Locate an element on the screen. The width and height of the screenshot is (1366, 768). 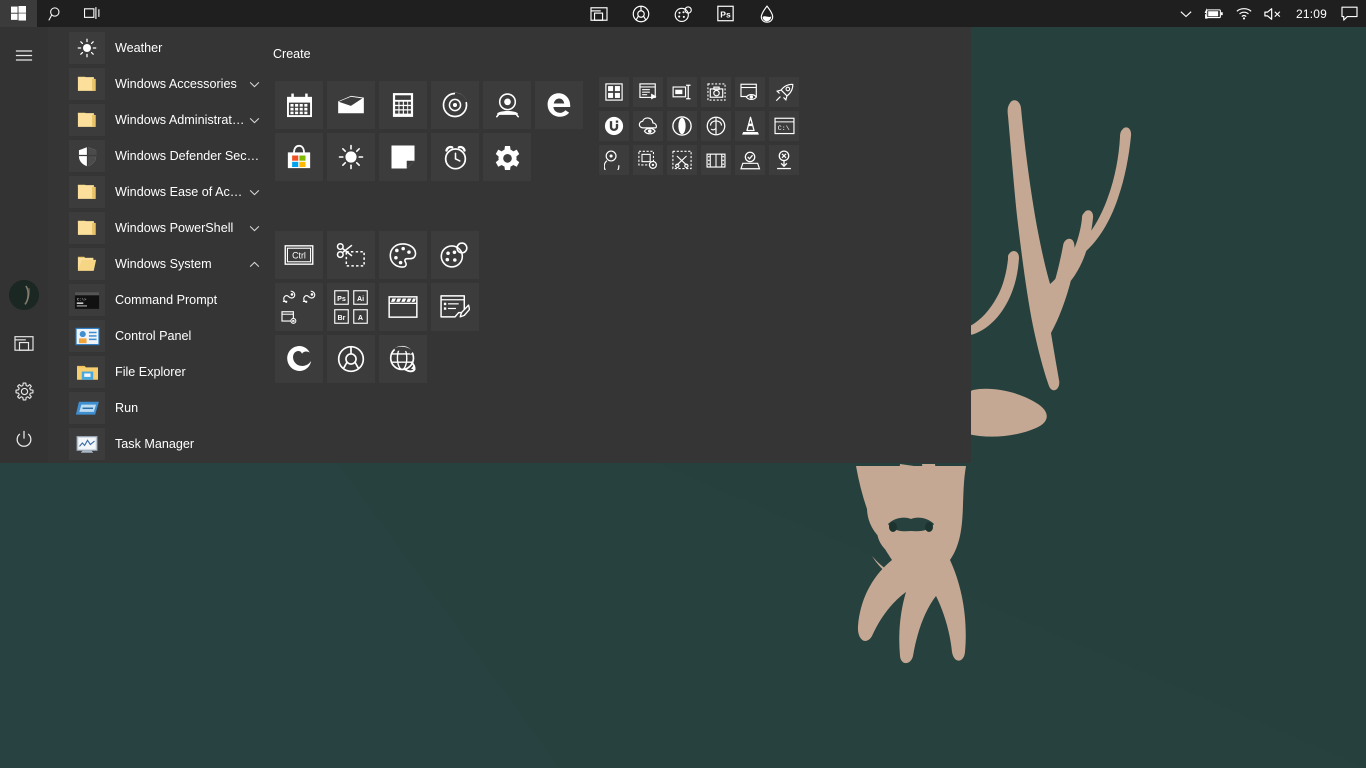
tile-remote-control: Ctrl is located at coordinates (299, 255).